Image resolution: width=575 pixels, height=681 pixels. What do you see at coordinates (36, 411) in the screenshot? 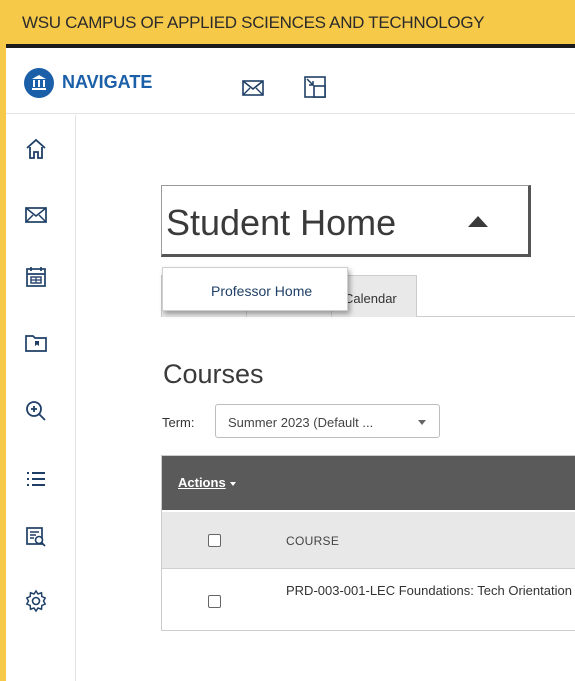
I see `search-zoom-icon` at bounding box center [36, 411].